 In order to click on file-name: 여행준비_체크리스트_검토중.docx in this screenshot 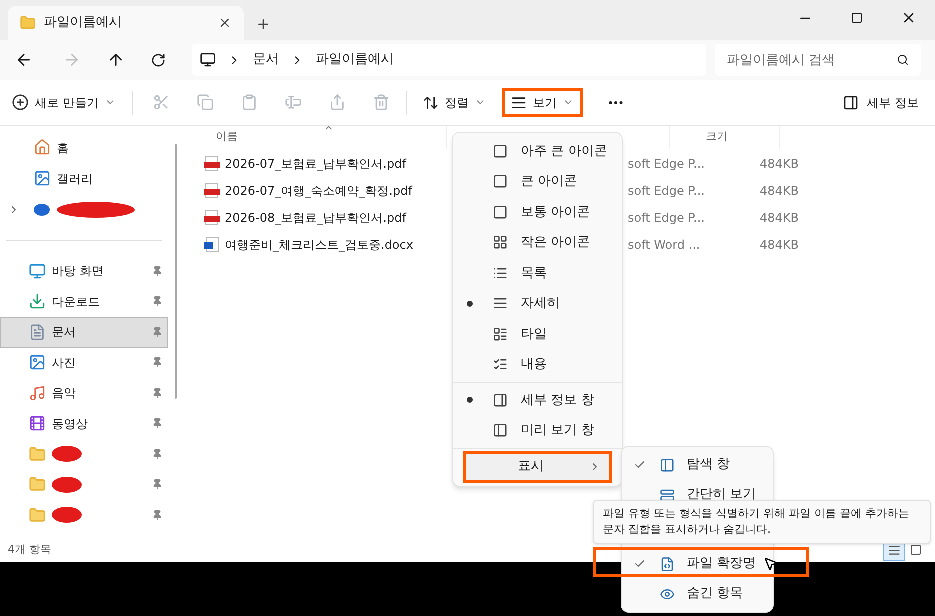, I will do `click(319, 245)`.